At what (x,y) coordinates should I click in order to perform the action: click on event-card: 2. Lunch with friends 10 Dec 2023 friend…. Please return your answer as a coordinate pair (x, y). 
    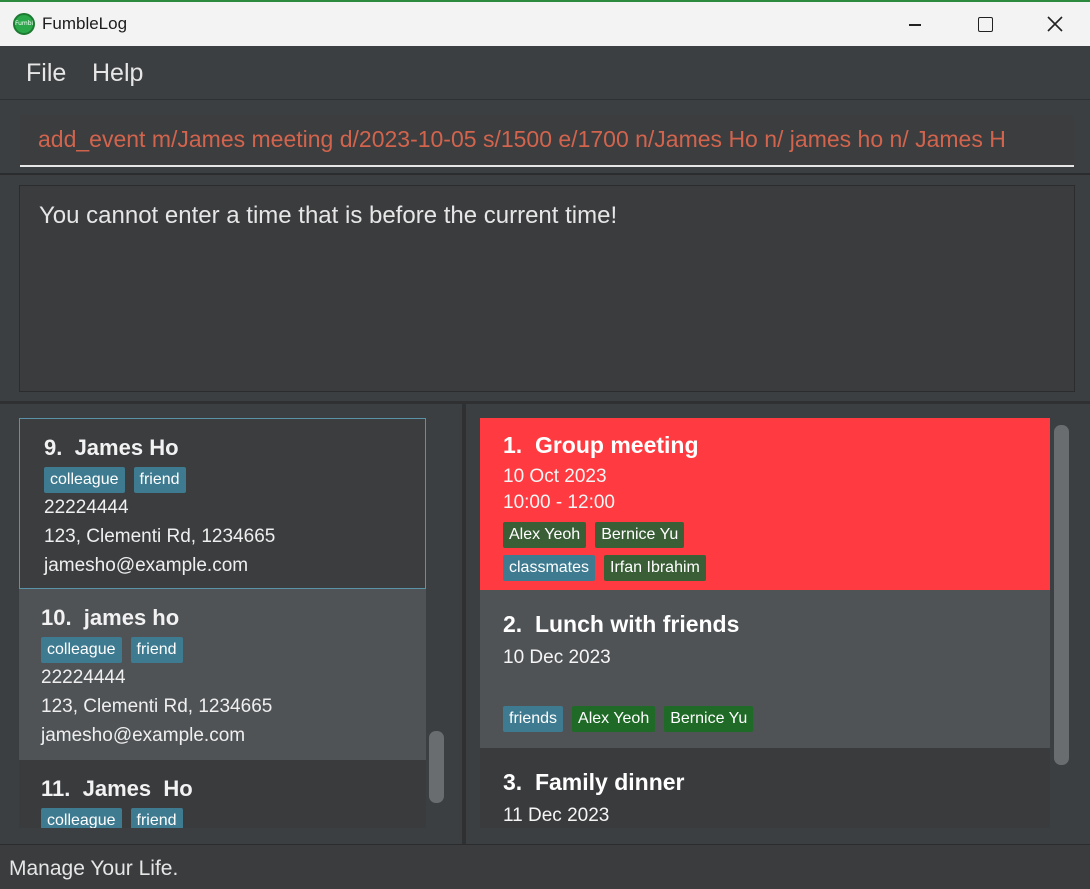
    Looking at the image, I should click on (765, 669).